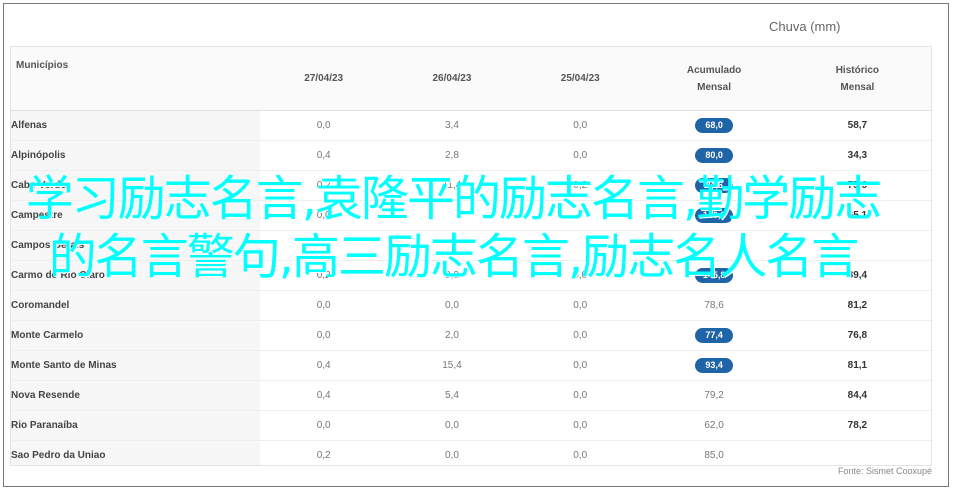  I want to click on col-header-date-3: 25/04/23, so click(580, 79).